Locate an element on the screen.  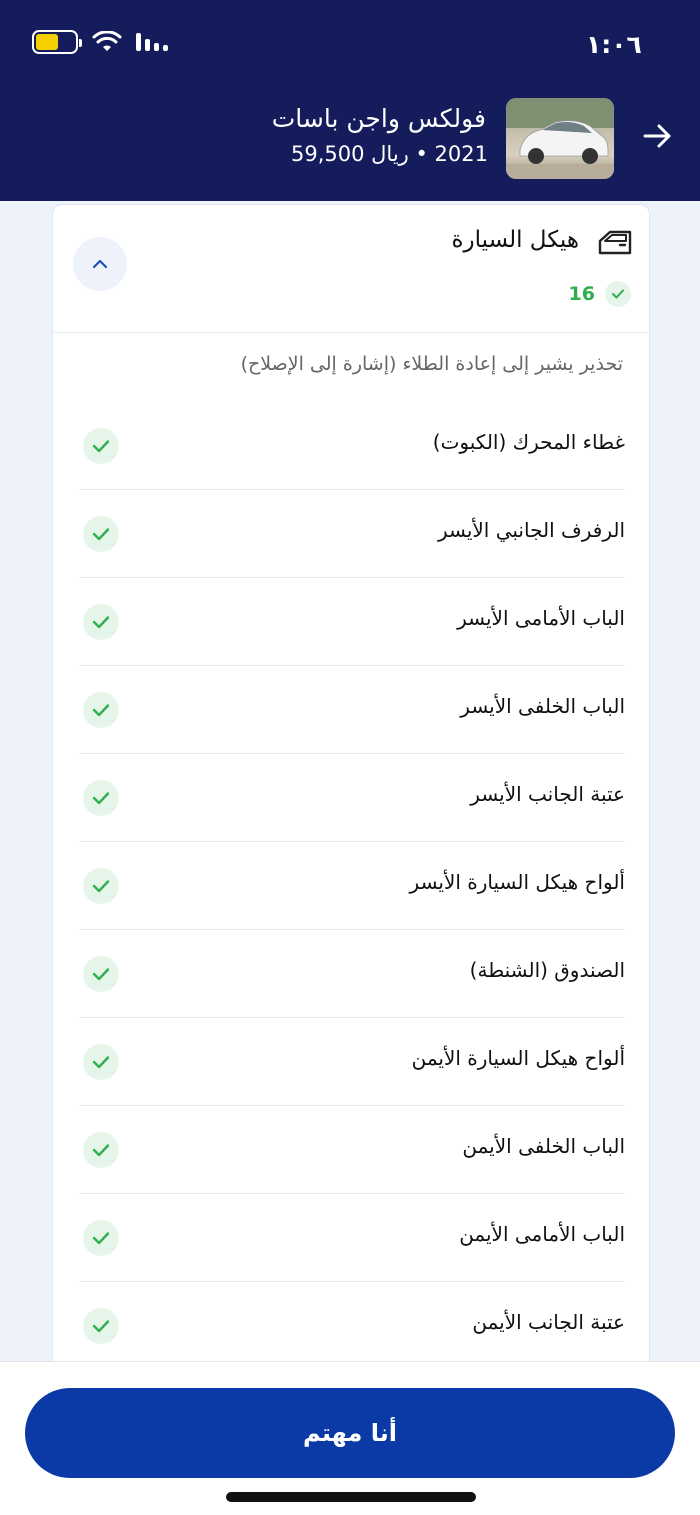
arrow-right-icon is located at coordinates (657, 136).